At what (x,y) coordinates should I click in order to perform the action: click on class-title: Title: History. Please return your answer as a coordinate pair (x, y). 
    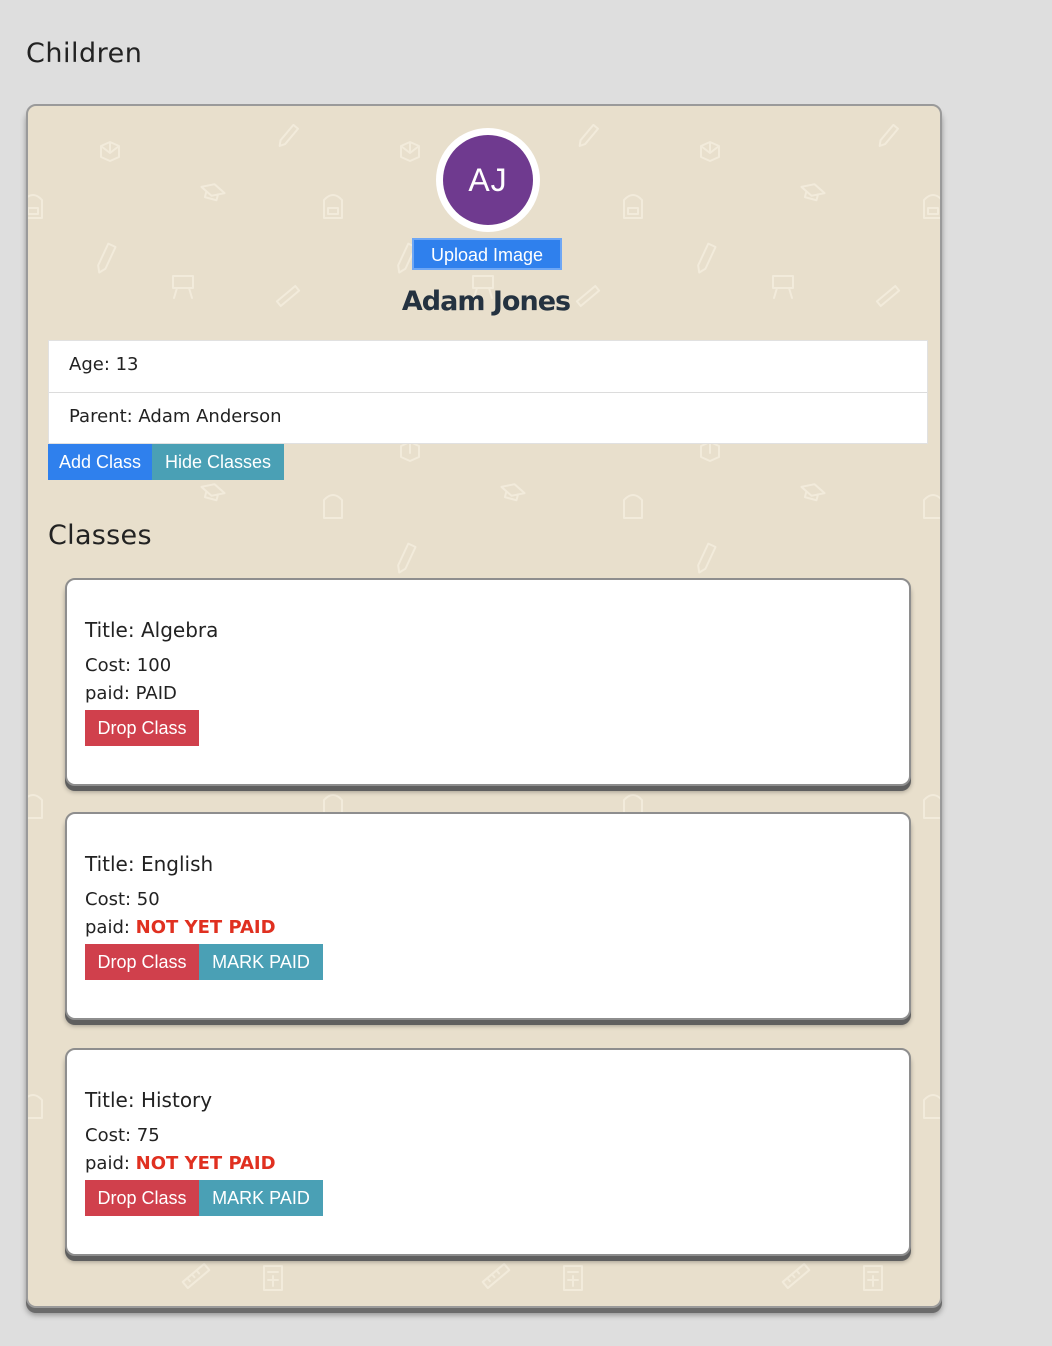
    Looking at the image, I should click on (149, 1100).